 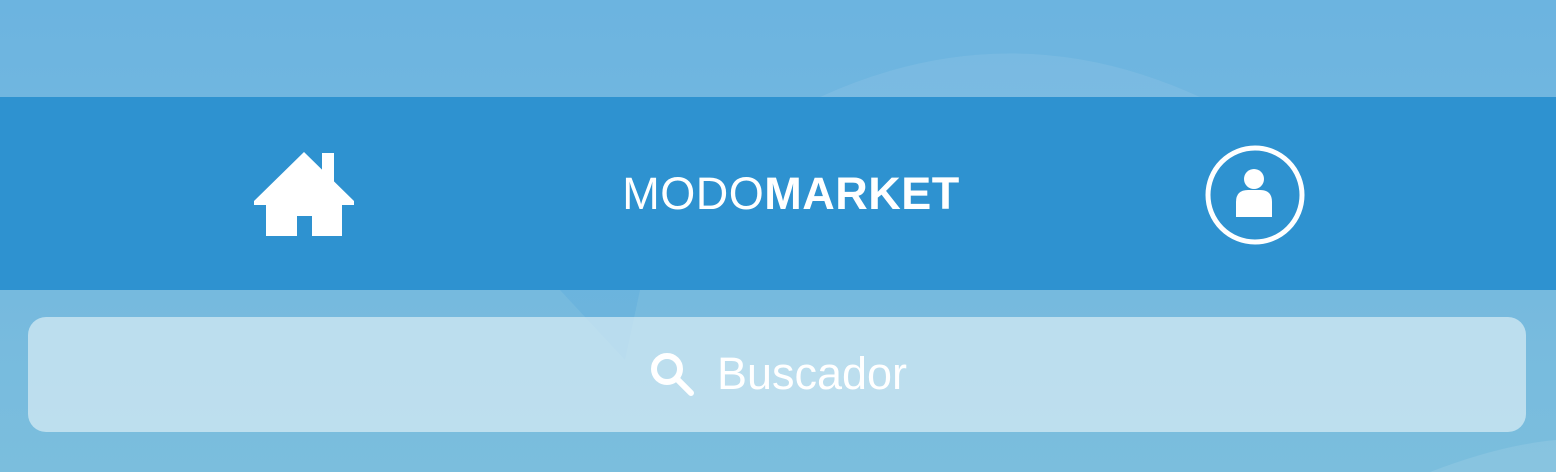 What do you see at coordinates (693, 193) in the screenshot?
I see `brand-title-light: MODO` at bounding box center [693, 193].